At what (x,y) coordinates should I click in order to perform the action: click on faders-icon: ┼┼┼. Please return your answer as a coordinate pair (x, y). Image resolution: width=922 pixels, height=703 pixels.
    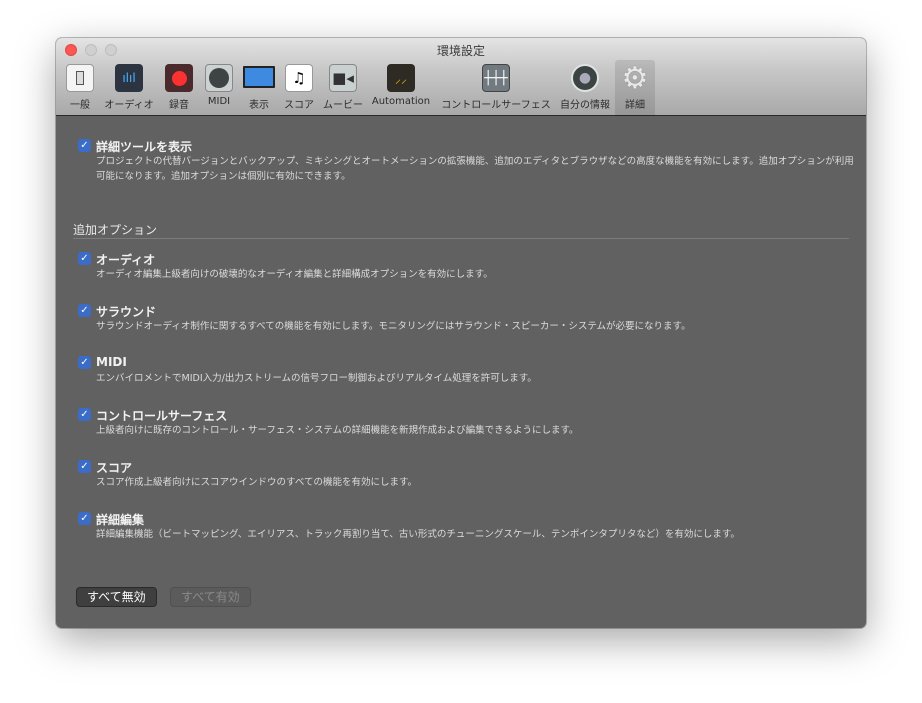
    Looking at the image, I should click on (496, 78).